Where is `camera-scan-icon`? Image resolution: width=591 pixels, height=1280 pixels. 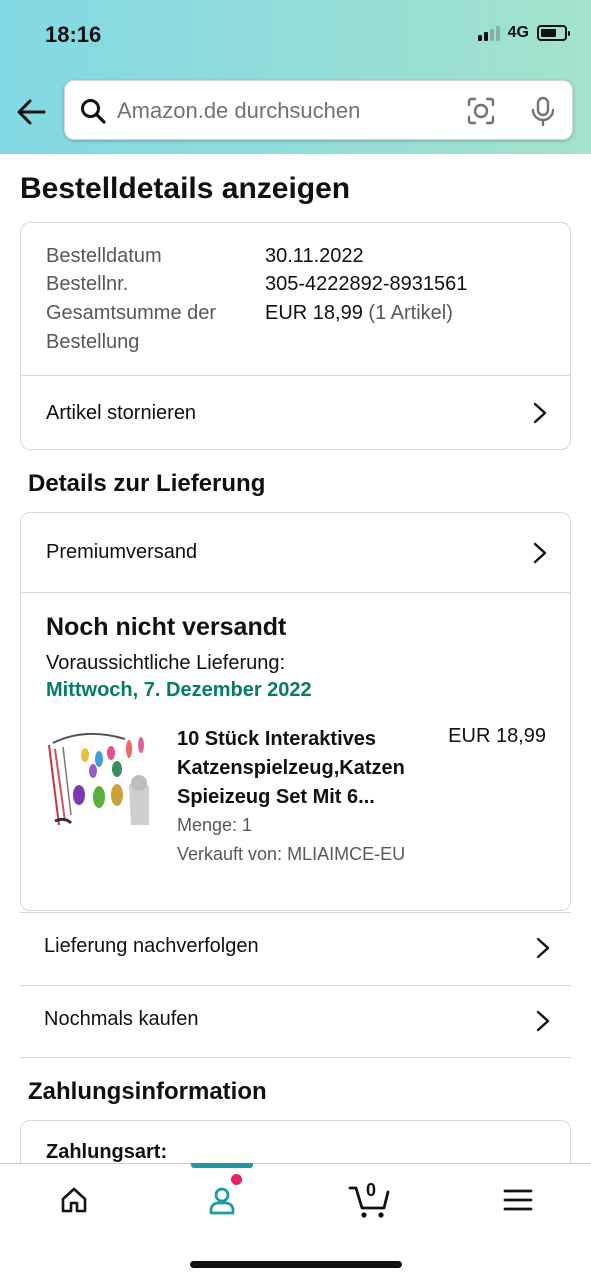
camera-scan-icon is located at coordinates (481, 111).